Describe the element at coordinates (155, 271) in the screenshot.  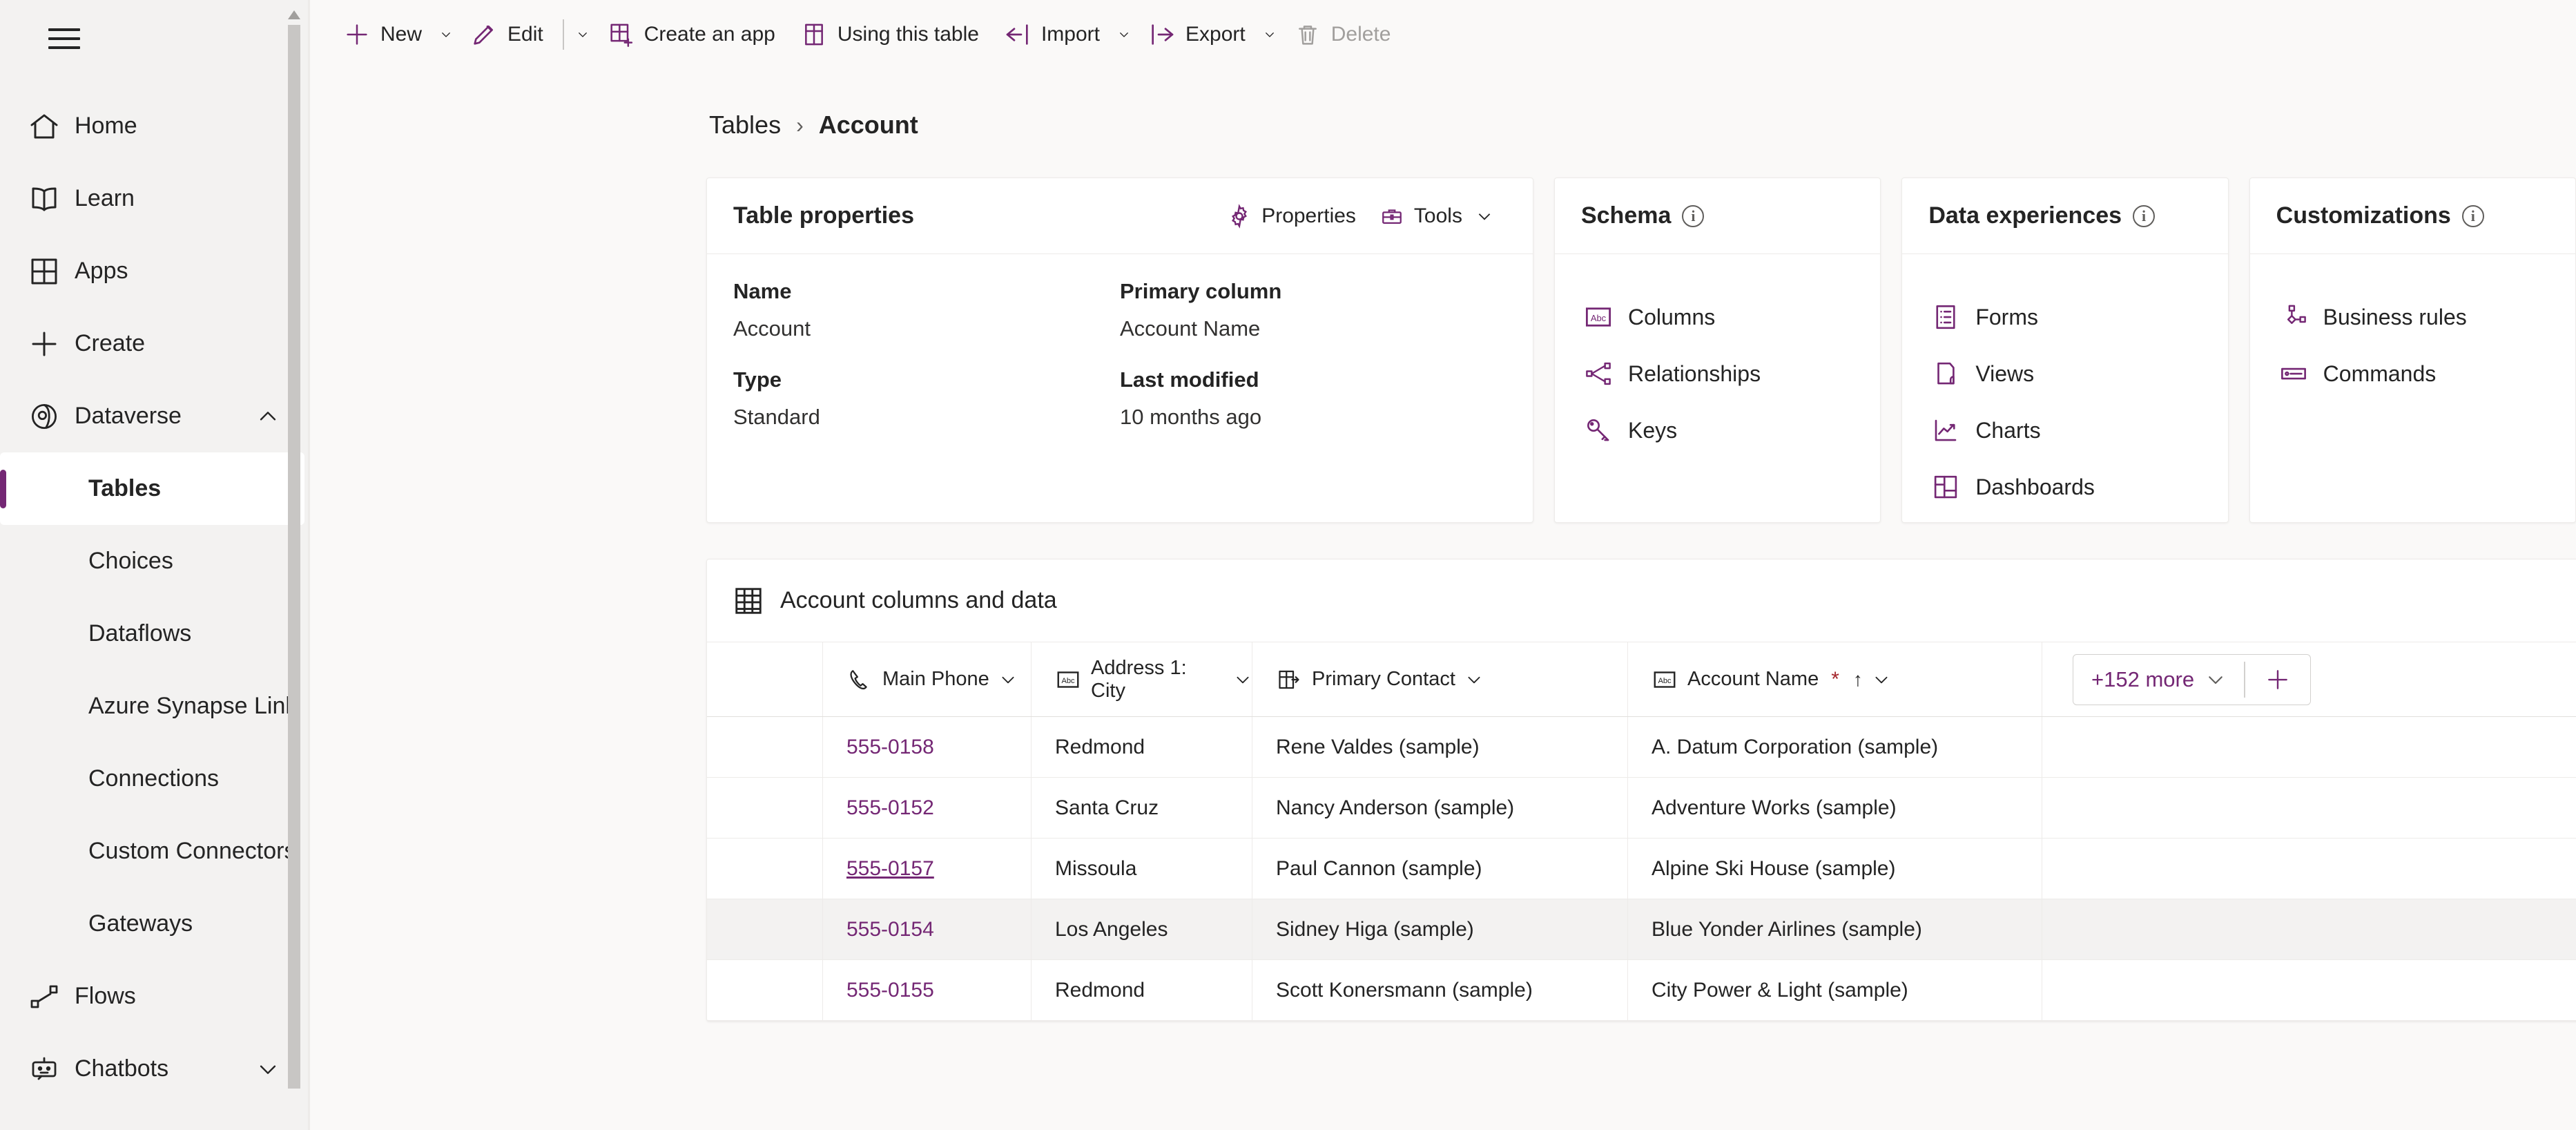
I see `sidebar-item-apps: Apps` at that location.